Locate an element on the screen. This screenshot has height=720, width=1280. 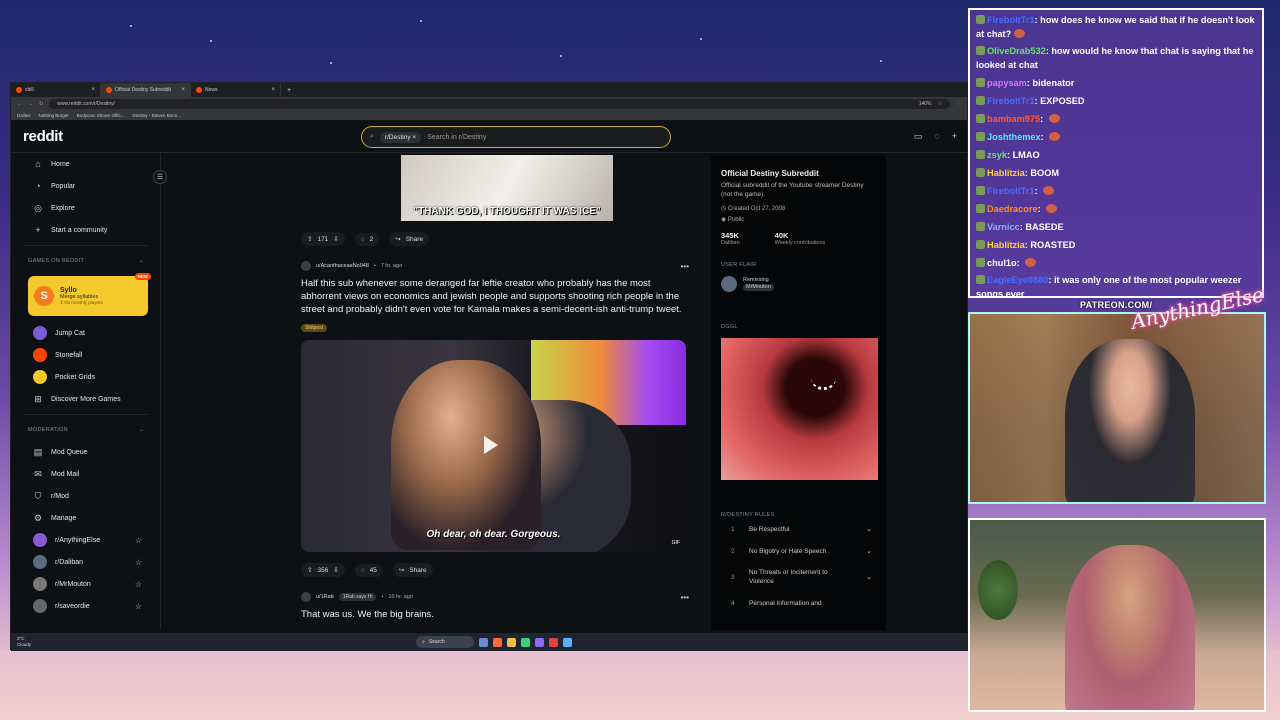
sidebar-item-community: r/MrMouton ☆ is located at coordinates (85, 584).